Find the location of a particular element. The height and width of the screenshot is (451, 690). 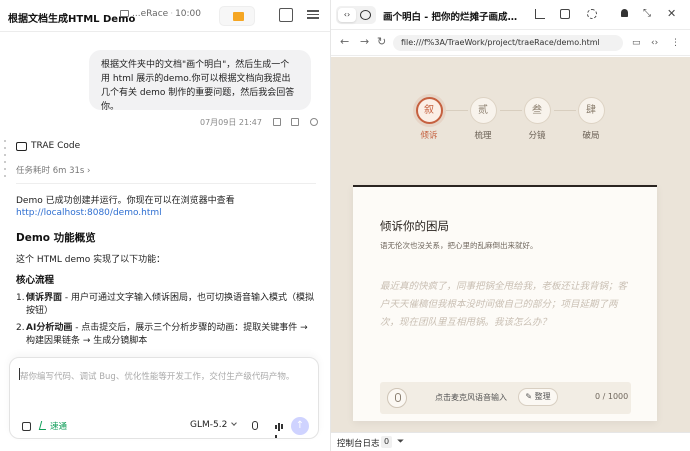

agent-name: TRAE Code is located at coordinates (56, 146).